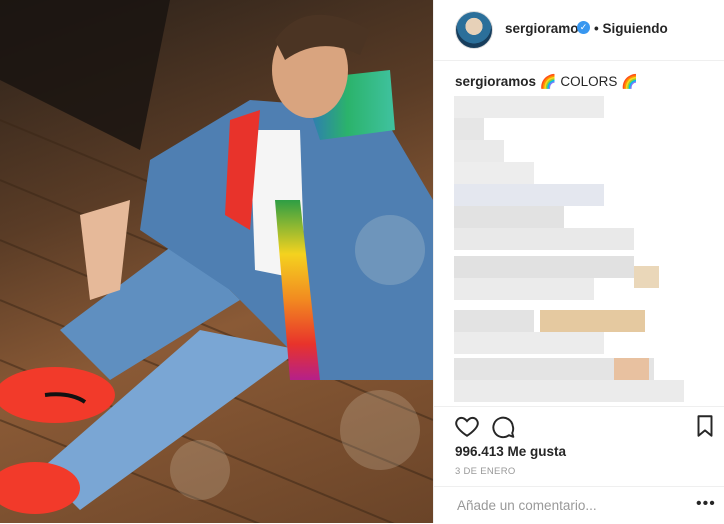 This screenshot has width=724, height=524. What do you see at coordinates (706, 504) in the screenshot?
I see `more-options-icon: •••` at bounding box center [706, 504].